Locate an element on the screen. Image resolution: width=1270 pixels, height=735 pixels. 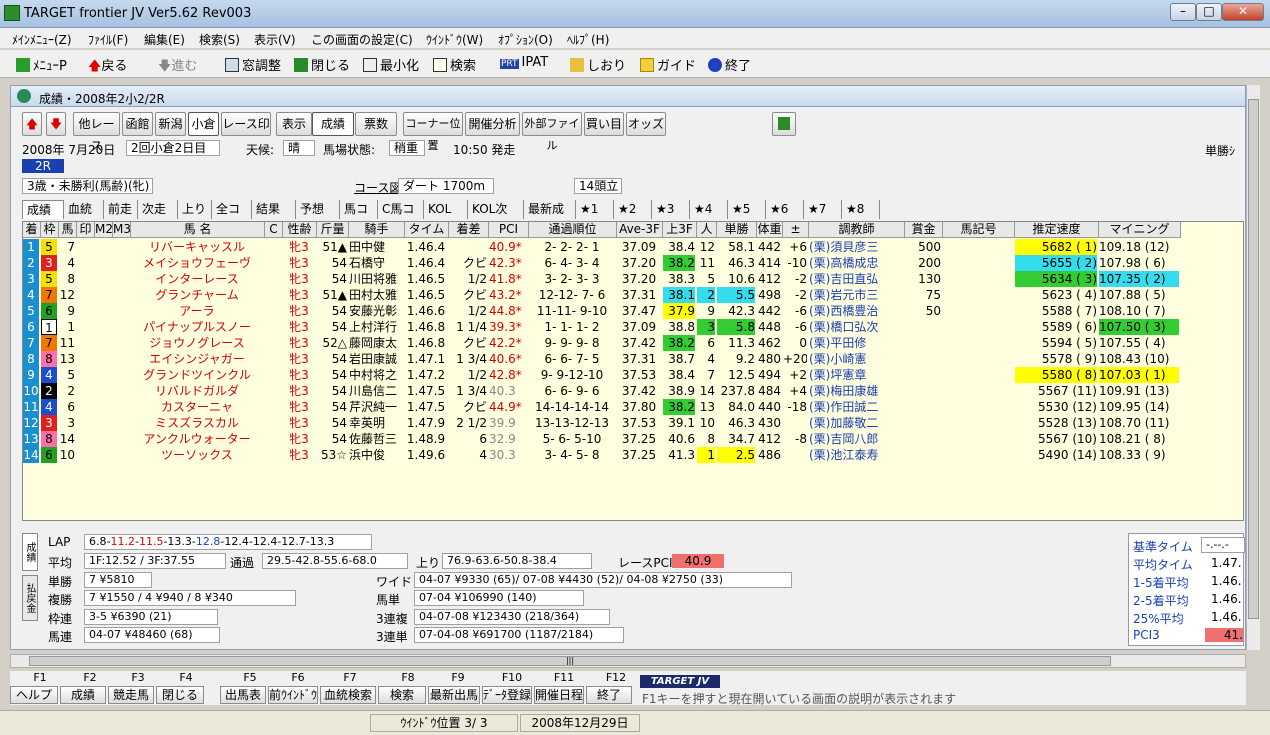
side-tab-payout: 払戻金 is located at coordinates (30, 598).